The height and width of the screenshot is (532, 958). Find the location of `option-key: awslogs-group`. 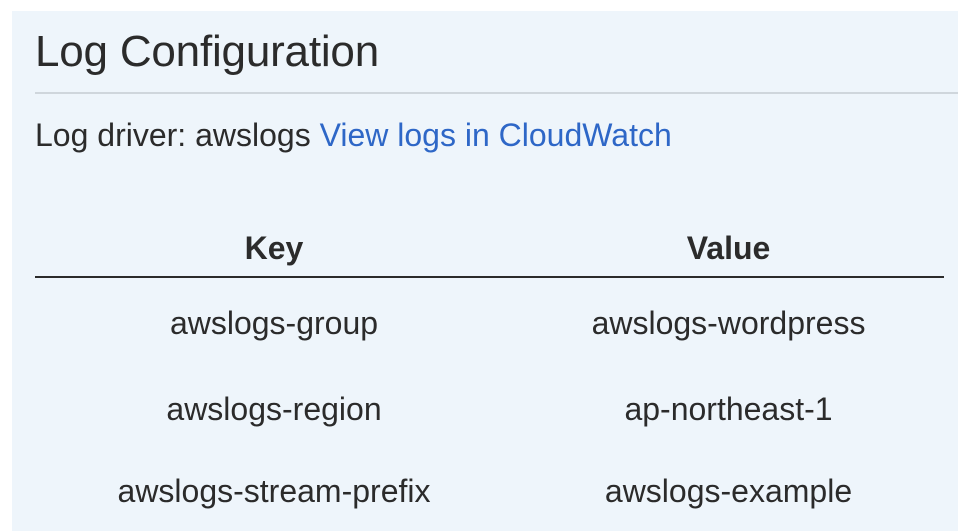

option-key: awslogs-group is located at coordinates (274, 322).